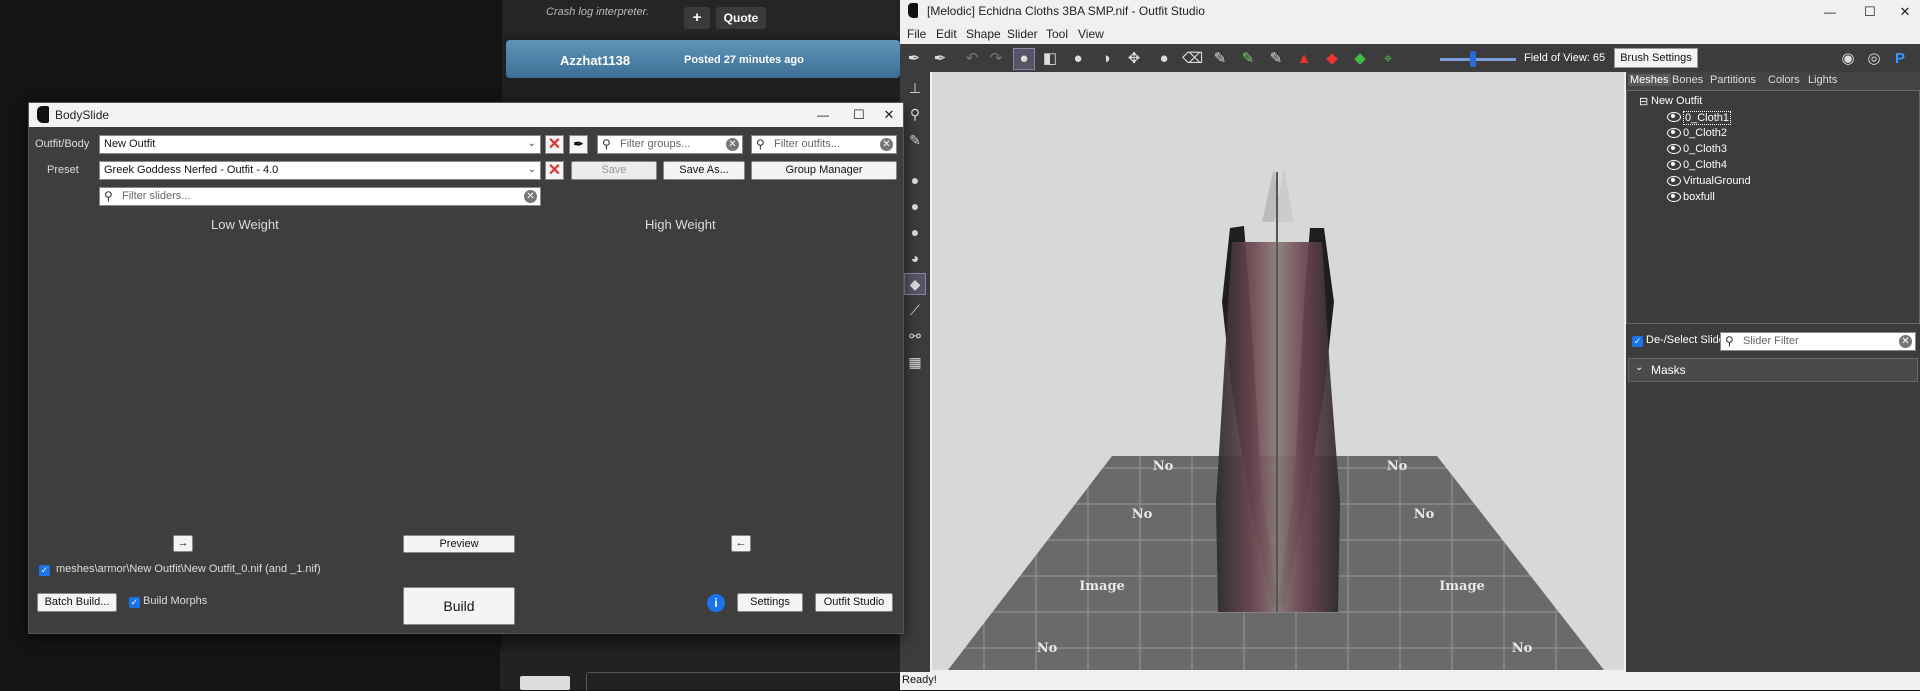 This screenshot has height=691, width=1920. What do you see at coordinates (320, 196) in the screenshot?
I see `filter-sliders-input: ⚲ Filter sliders... ✕` at bounding box center [320, 196].